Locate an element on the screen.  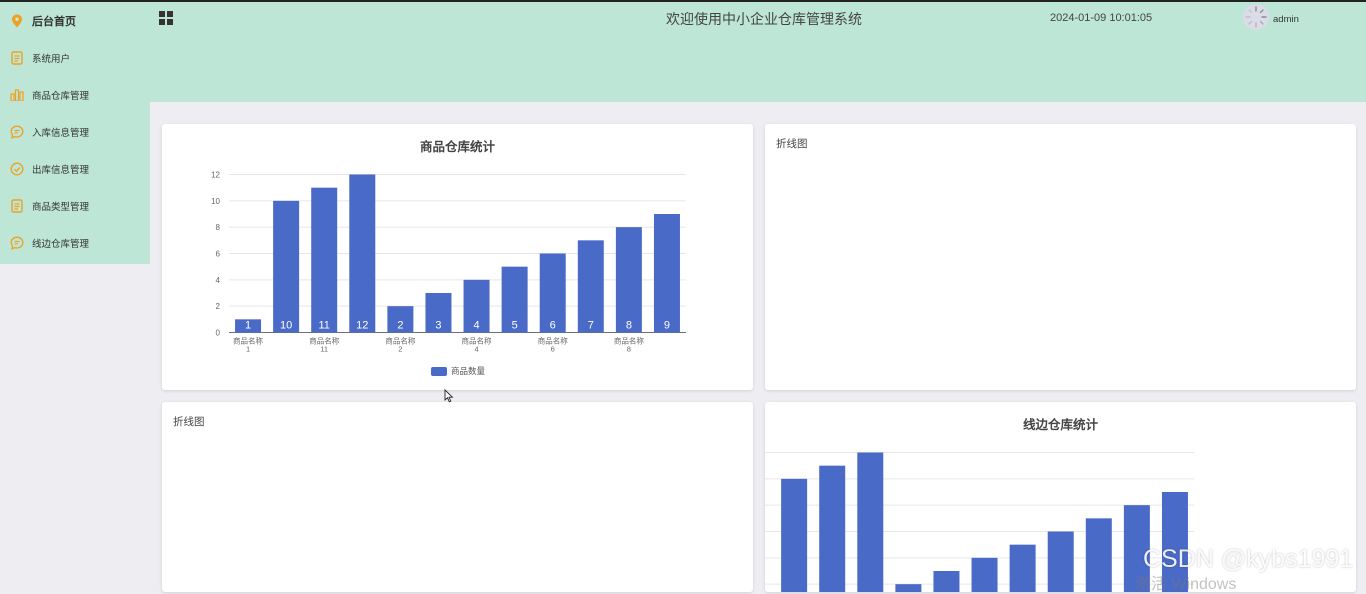
sidebar-item-label: 入库信息管理 is located at coordinates (61, 133).